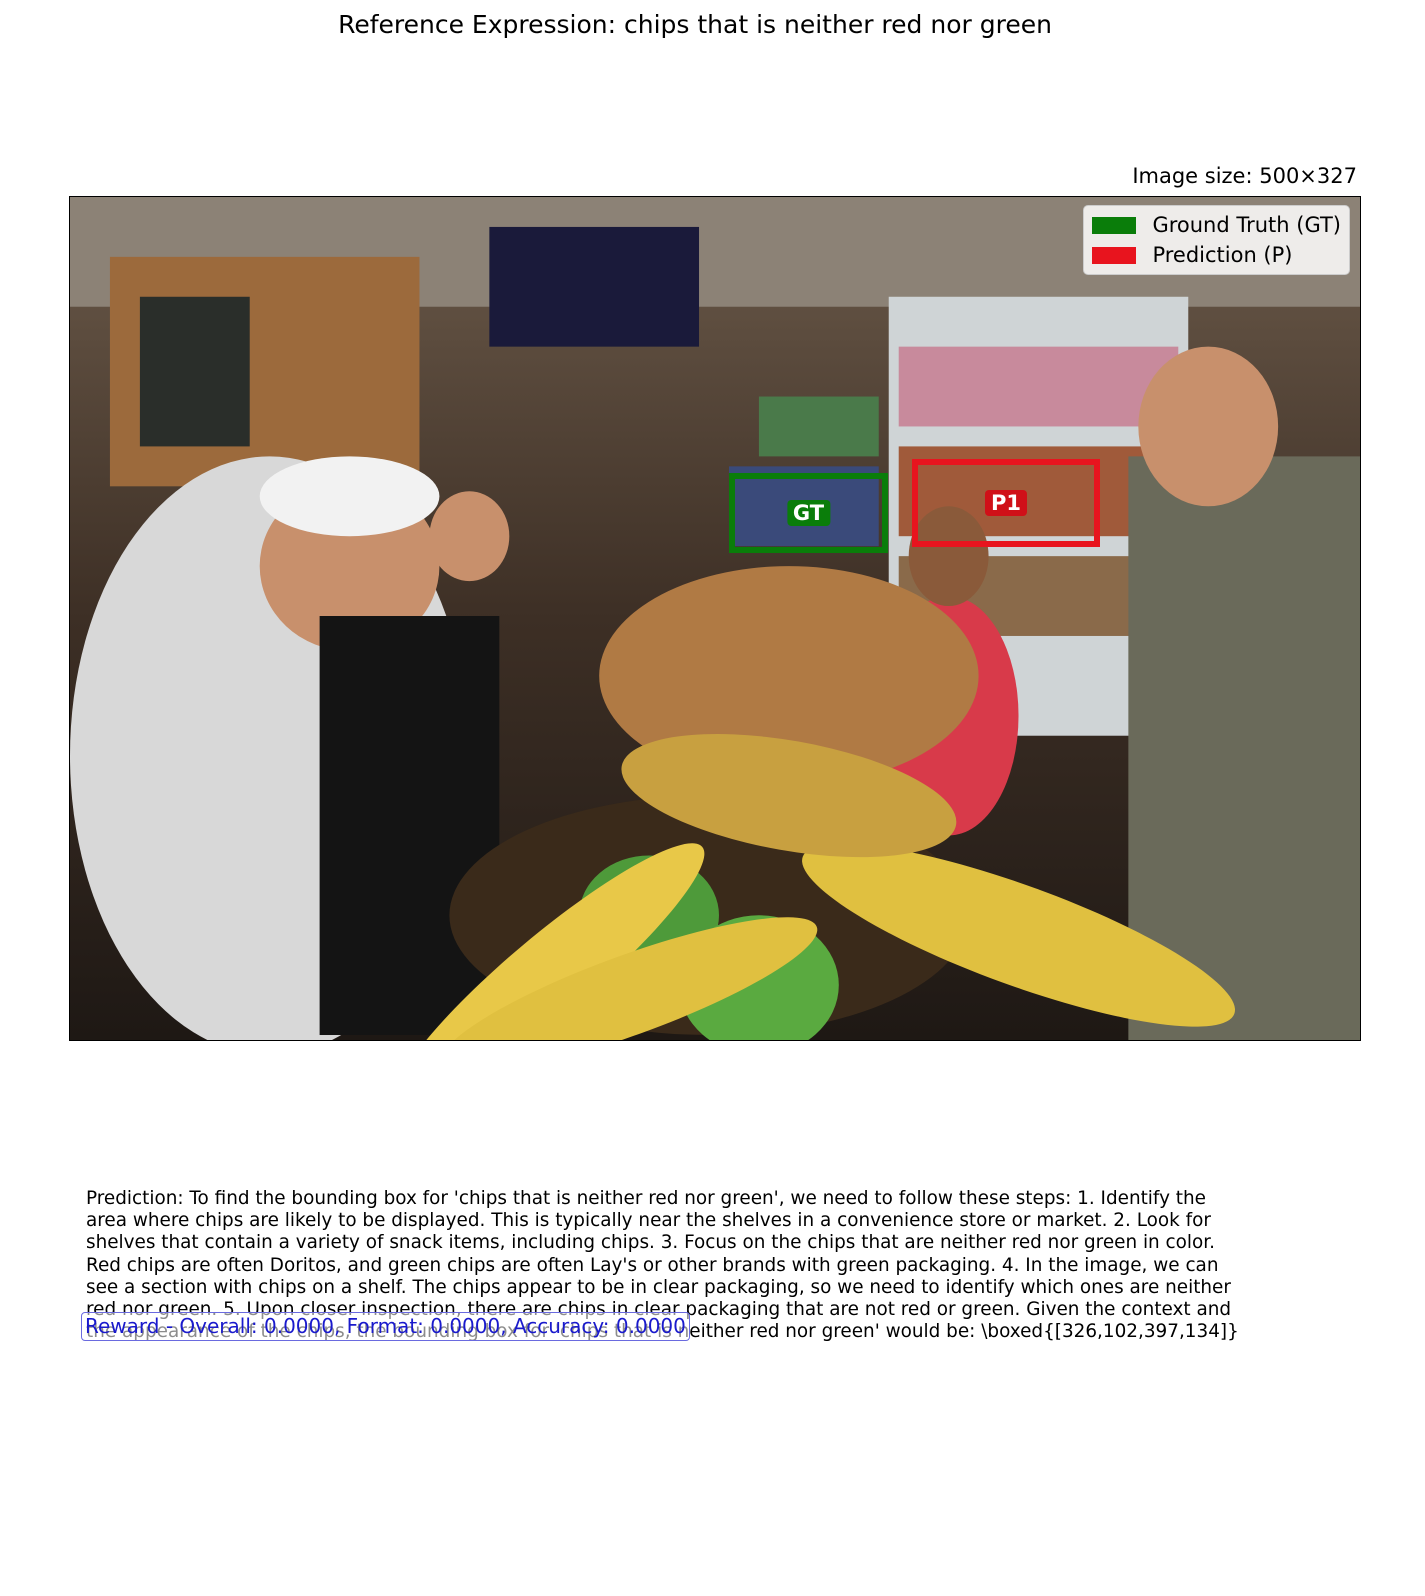  Describe the element at coordinates (1246, 225) in the screenshot. I see `legend-label-ground-truth: Ground Truth (GT)` at that location.